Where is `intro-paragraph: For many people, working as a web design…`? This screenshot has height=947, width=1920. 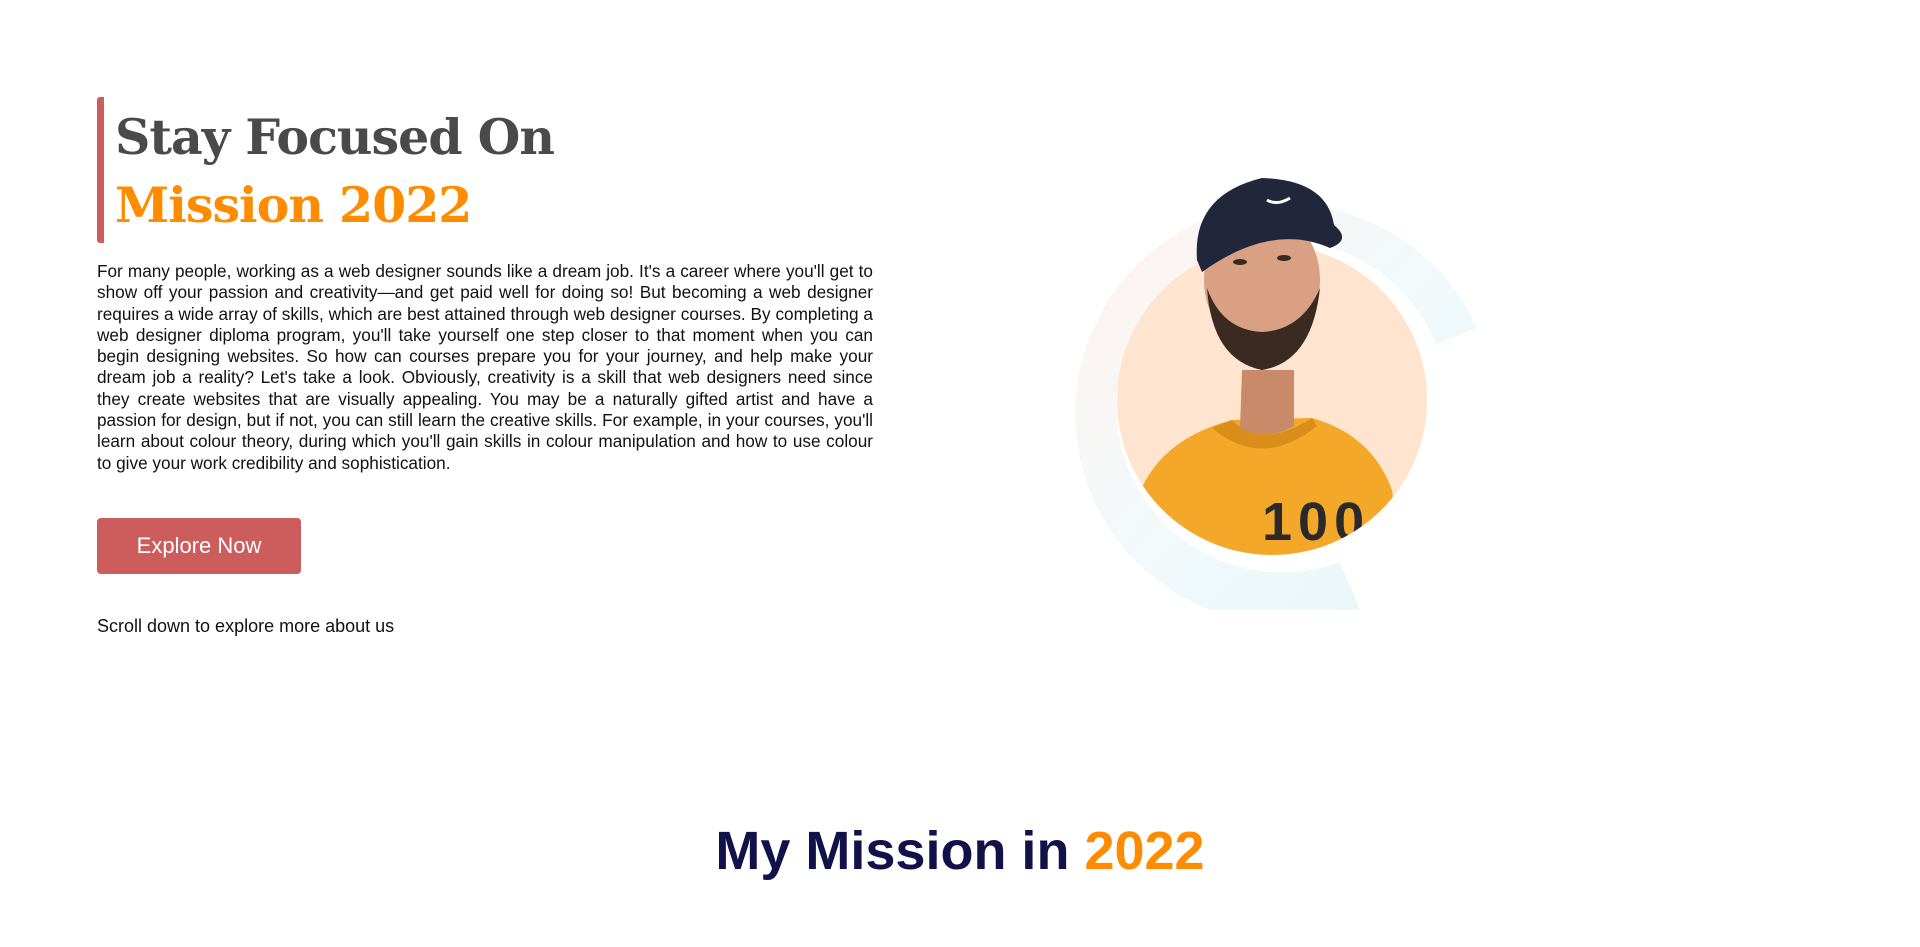
intro-paragraph: For many people, working as a web design… is located at coordinates (485, 367).